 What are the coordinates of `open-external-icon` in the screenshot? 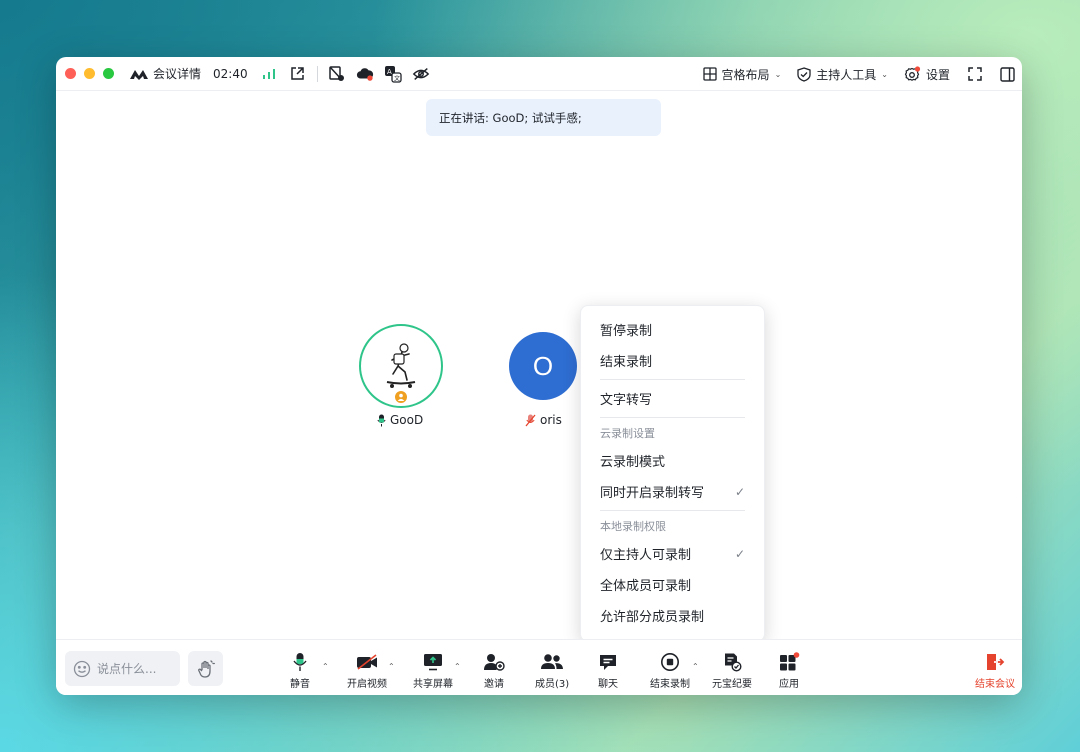 It's located at (298, 74).